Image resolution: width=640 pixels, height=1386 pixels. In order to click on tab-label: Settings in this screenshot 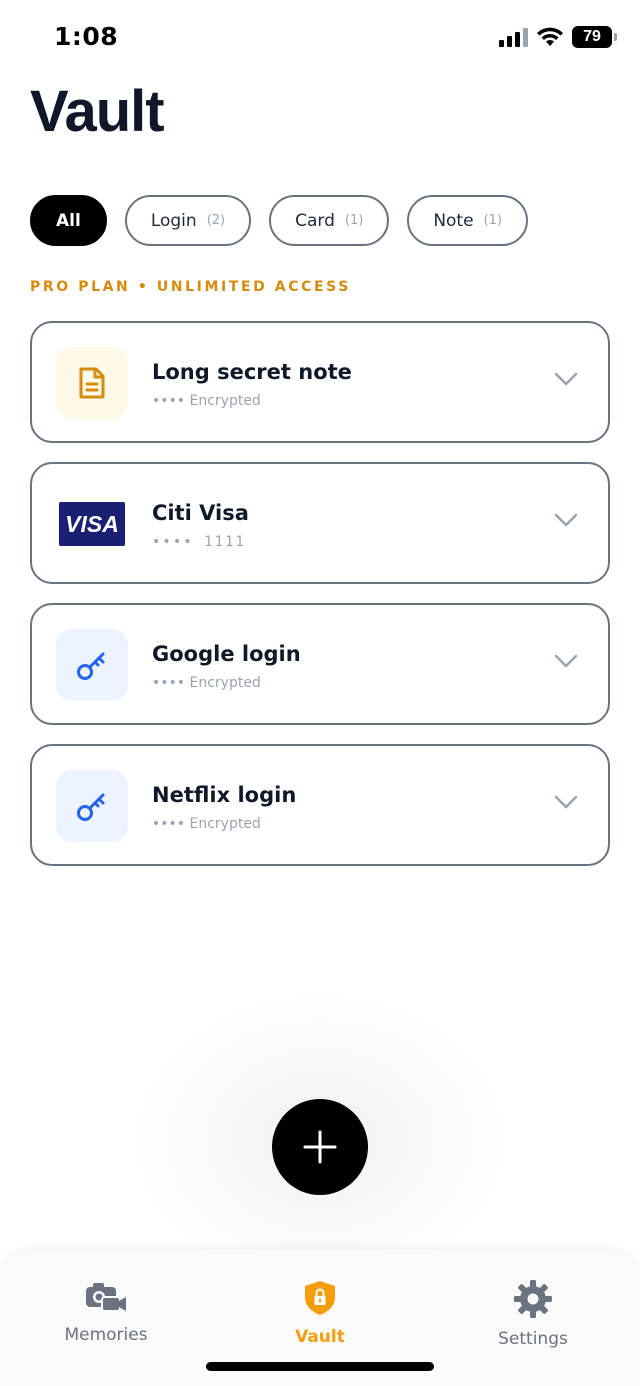, I will do `click(533, 1339)`.